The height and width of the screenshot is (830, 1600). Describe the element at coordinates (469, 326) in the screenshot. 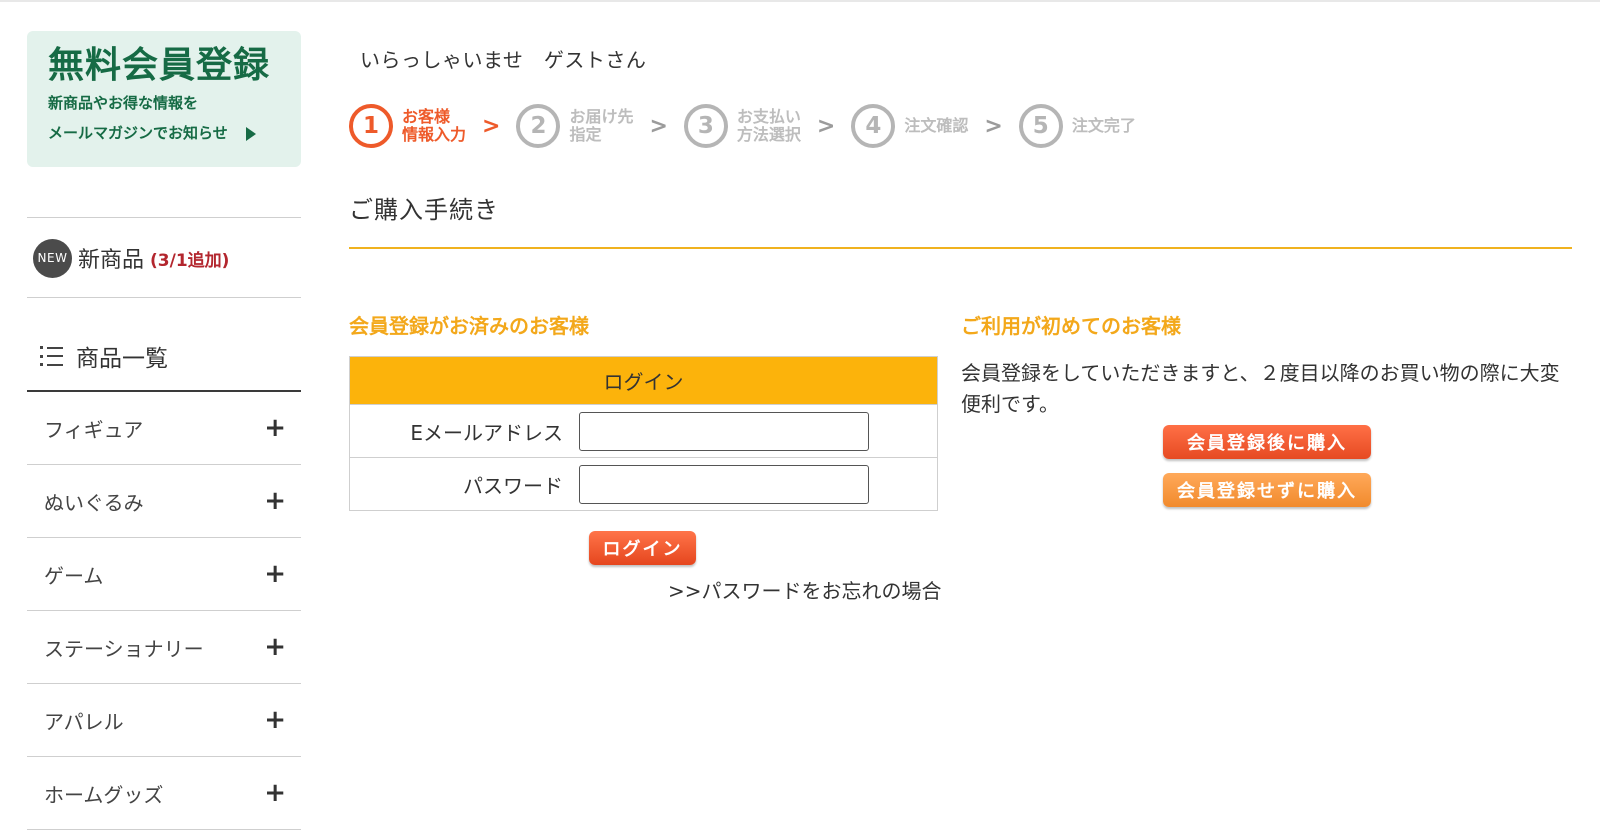

I see `member-section-heading: 会員登録がお済みのお客様` at that location.